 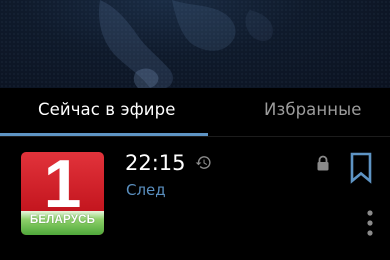 I want to click on channel-logo: 1 БЕЛАРУСЬ, so click(x=62, y=193).